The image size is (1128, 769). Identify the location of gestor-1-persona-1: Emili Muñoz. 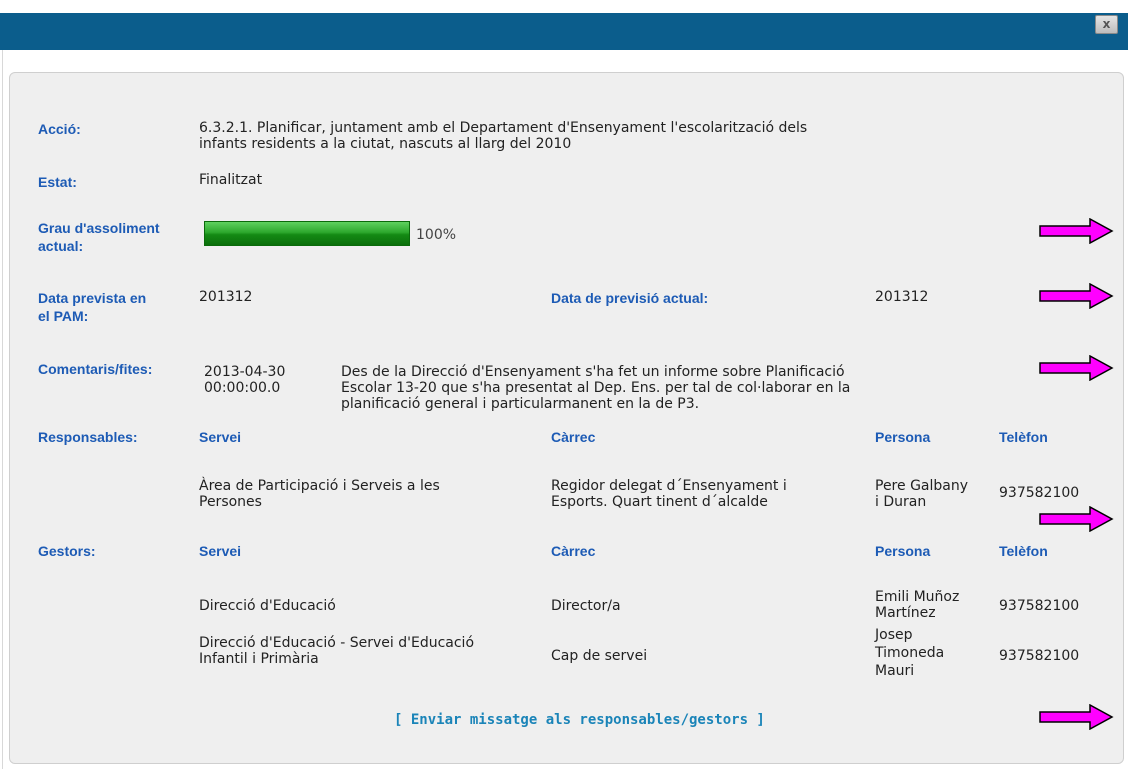
(917, 597).